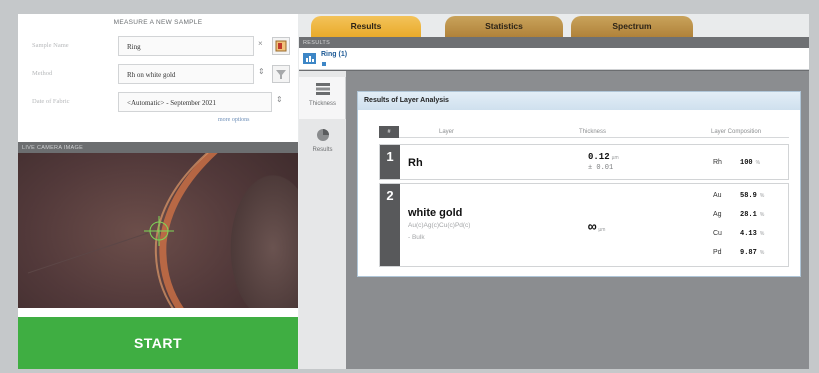  Describe the element at coordinates (447, 132) in the screenshot. I see `column-layer-header: Layer` at that location.